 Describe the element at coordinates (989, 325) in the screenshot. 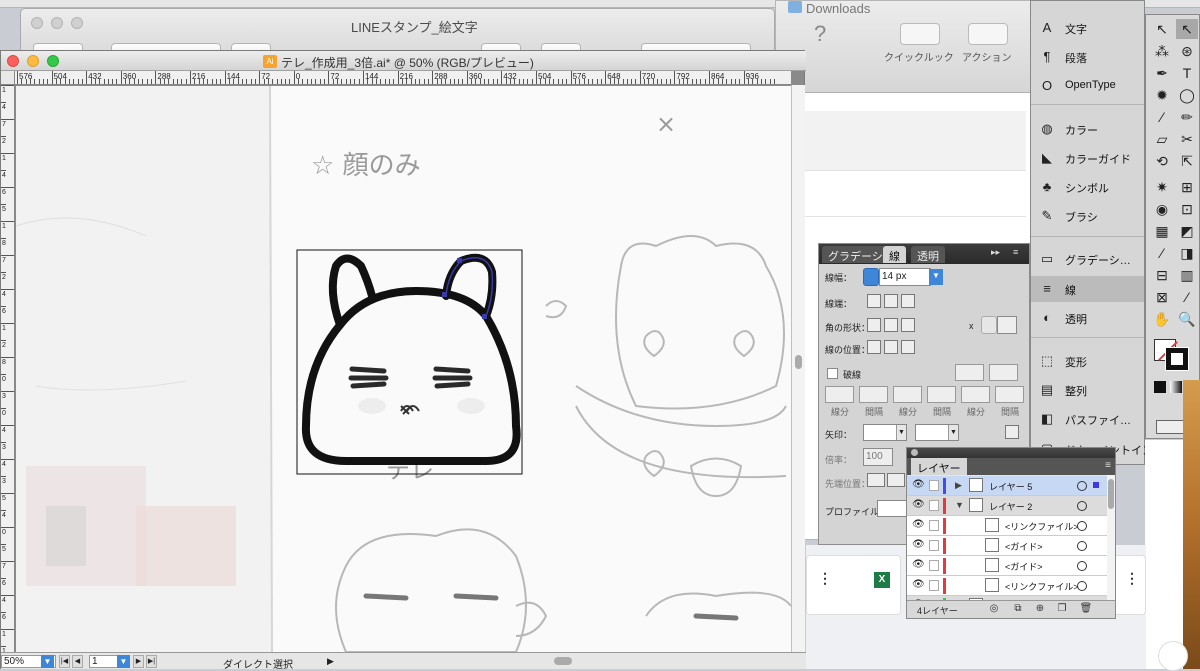

I see `limit-stepper` at that location.